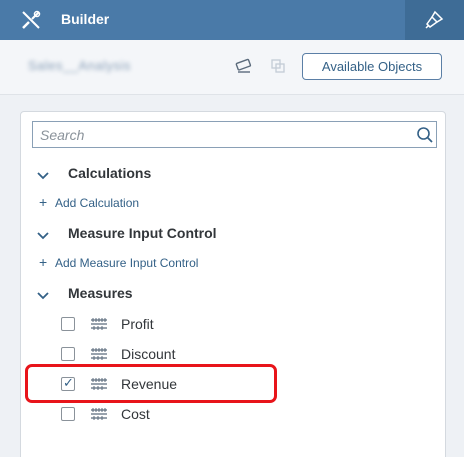 This screenshot has width=464, height=457. I want to click on add-measure-input-control-label: Add Measure Input Control, so click(127, 263).